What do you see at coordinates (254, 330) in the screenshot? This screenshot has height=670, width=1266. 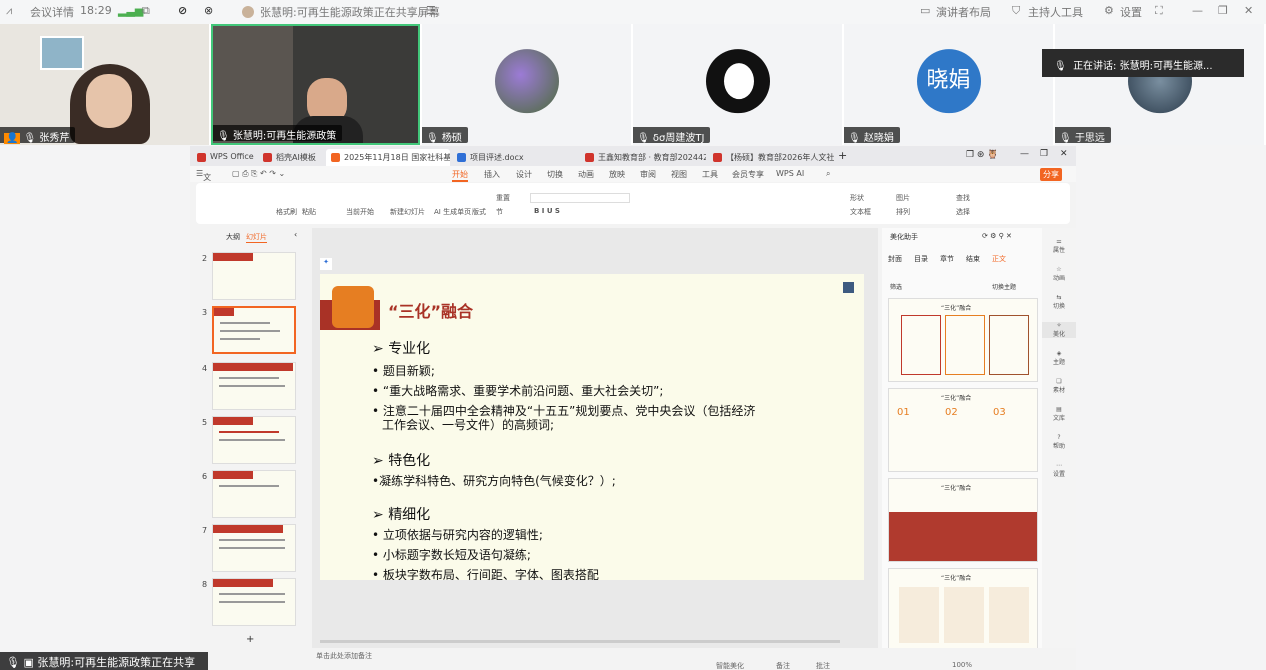 I see `slide-thumbnail-selected` at bounding box center [254, 330].